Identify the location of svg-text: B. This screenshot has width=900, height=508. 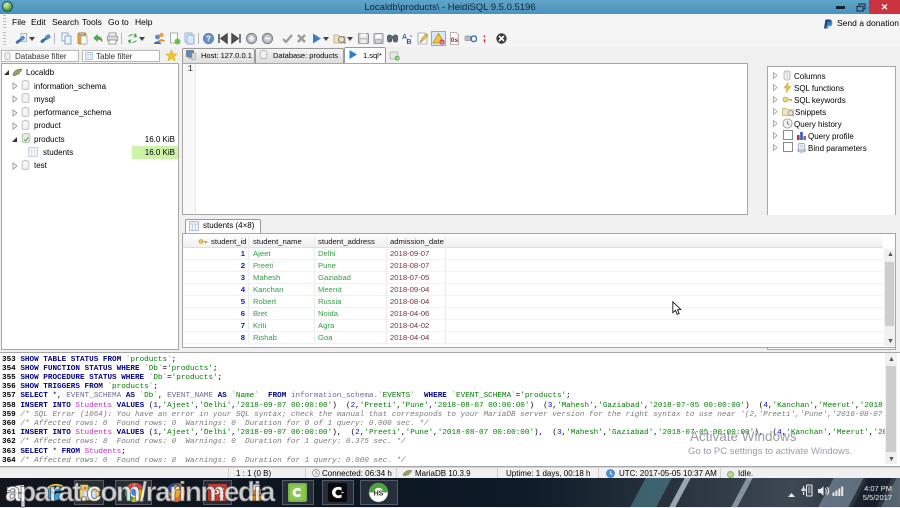
(409, 42).